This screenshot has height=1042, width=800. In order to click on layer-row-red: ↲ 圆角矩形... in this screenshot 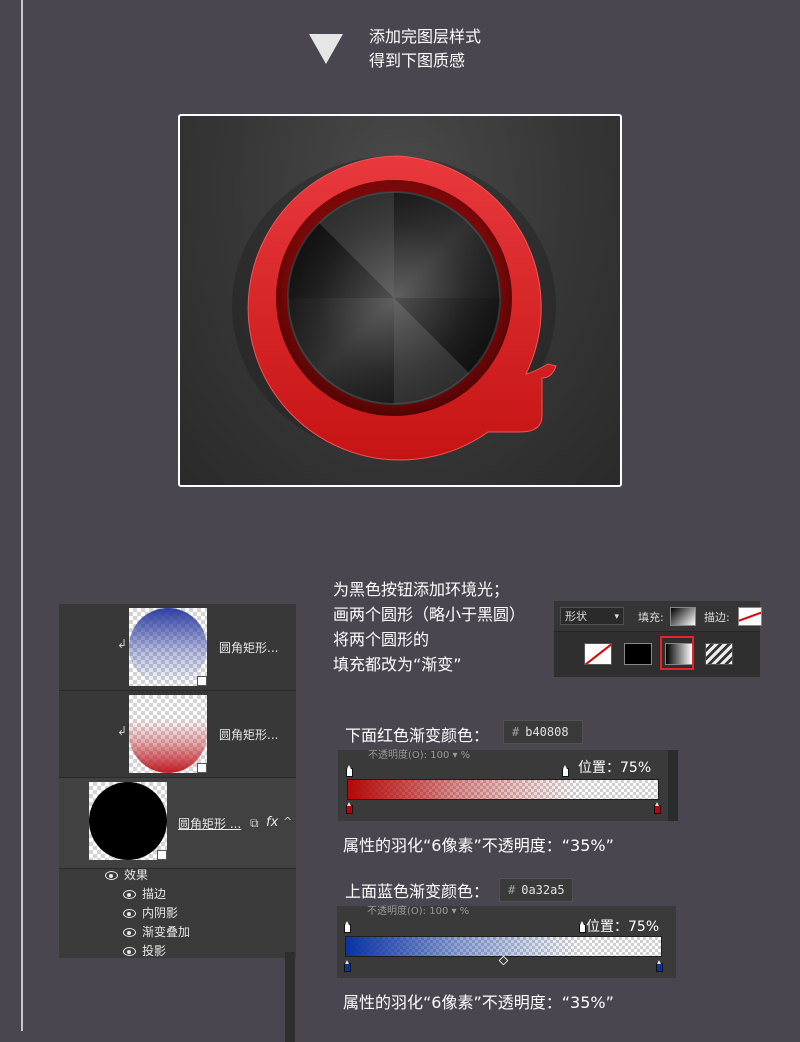, I will do `click(177, 734)`.